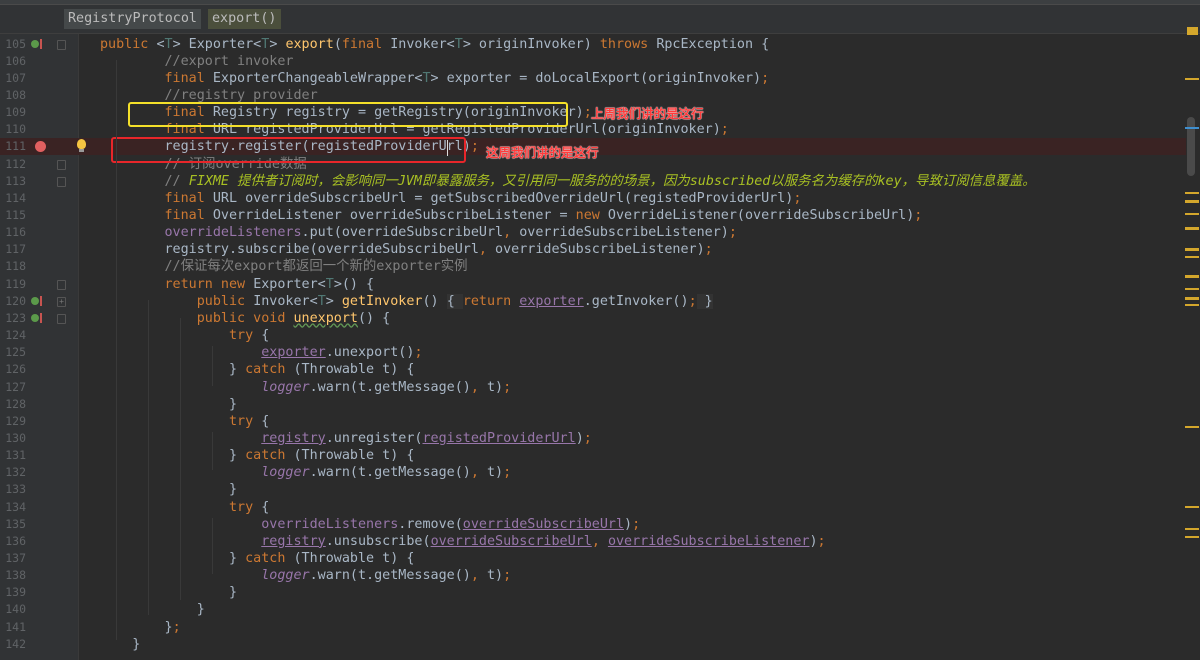 The height and width of the screenshot is (660, 1200). Describe the element at coordinates (288, 150) in the screenshot. I see `annotation-box-this-week` at that location.